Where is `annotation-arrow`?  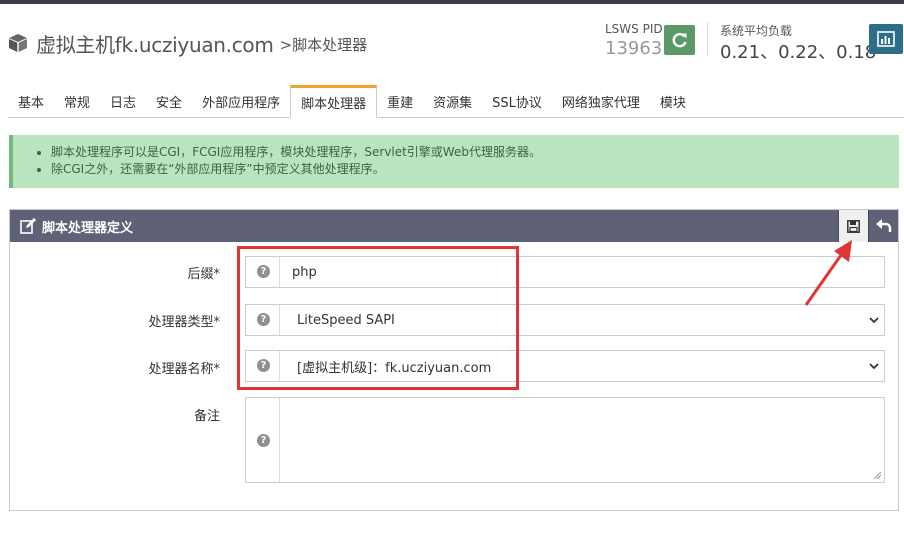
annotation-arrow is located at coordinates (828, 273).